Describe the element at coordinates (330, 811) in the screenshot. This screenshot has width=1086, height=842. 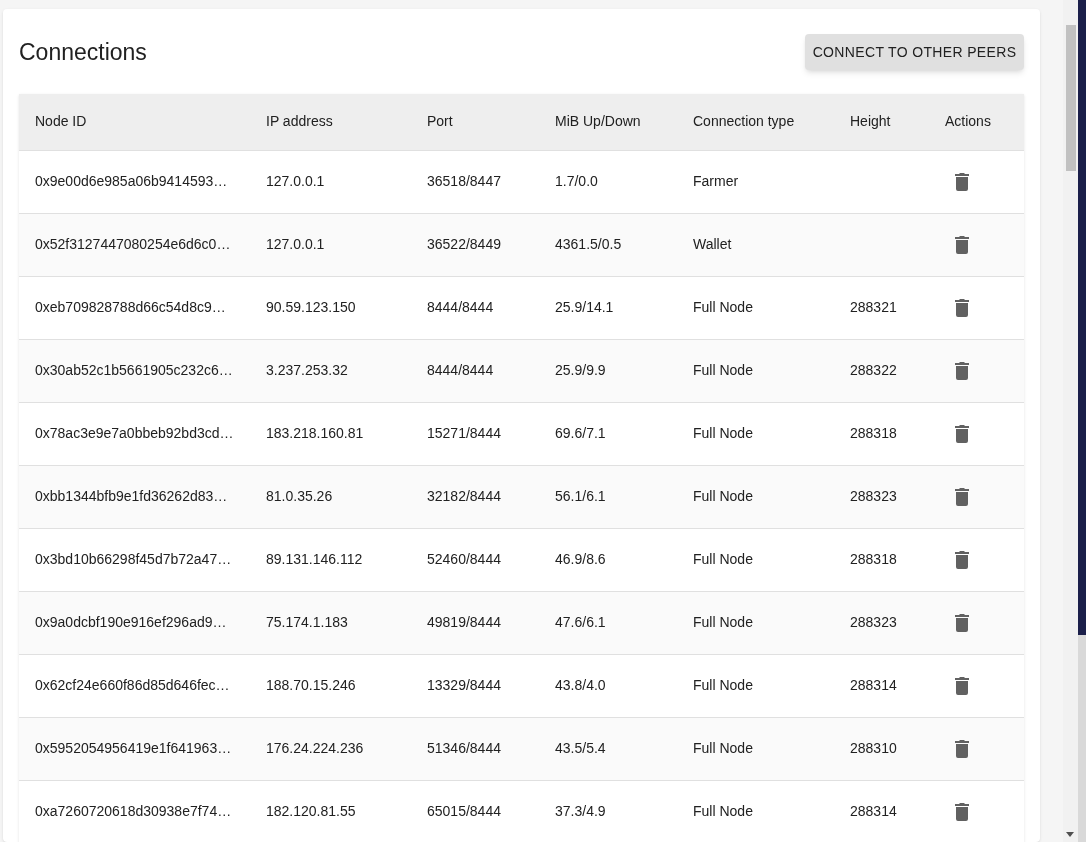
I see `table-cell: 182.120.81.55` at that location.